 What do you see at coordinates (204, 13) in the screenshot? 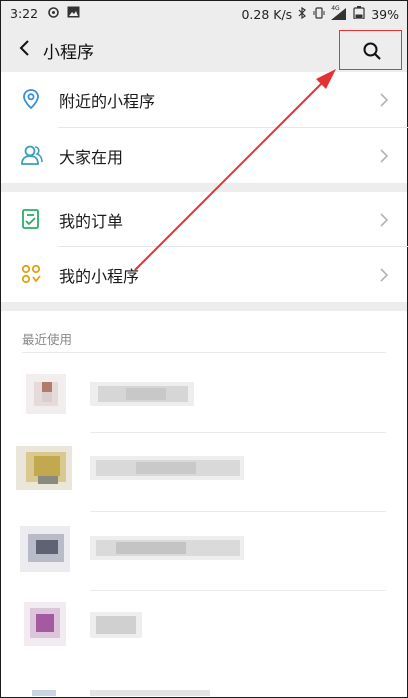
I see `status-bar: 3:22 0.28 K/s 4G 39%` at bounding box center [204, 13].